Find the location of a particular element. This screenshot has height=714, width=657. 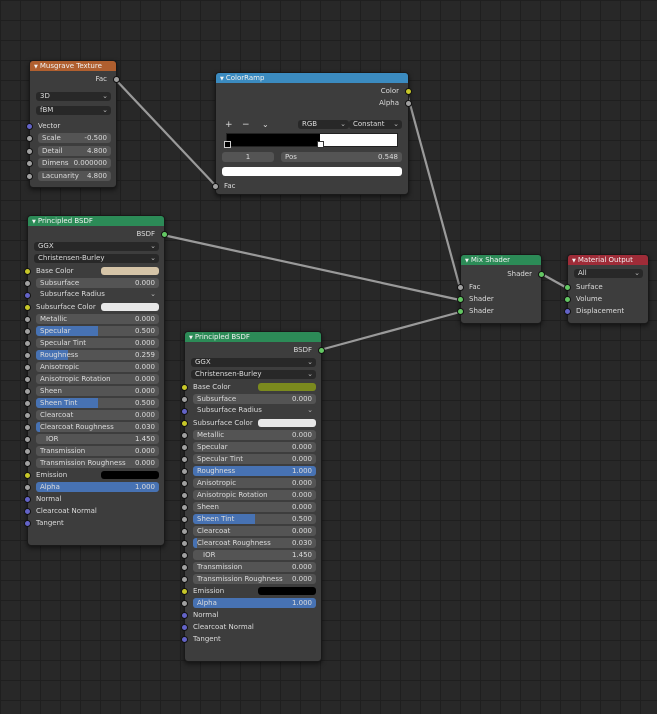

output-socket-fac is located at coordinates (116, 79).